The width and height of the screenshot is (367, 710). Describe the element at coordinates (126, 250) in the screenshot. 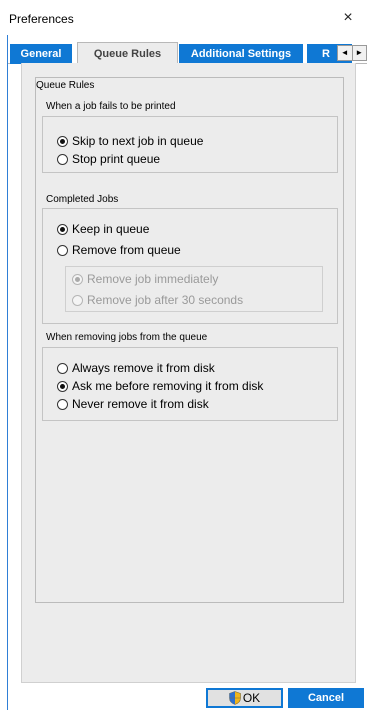

I see `radio-label: Remove from queue` at that location.